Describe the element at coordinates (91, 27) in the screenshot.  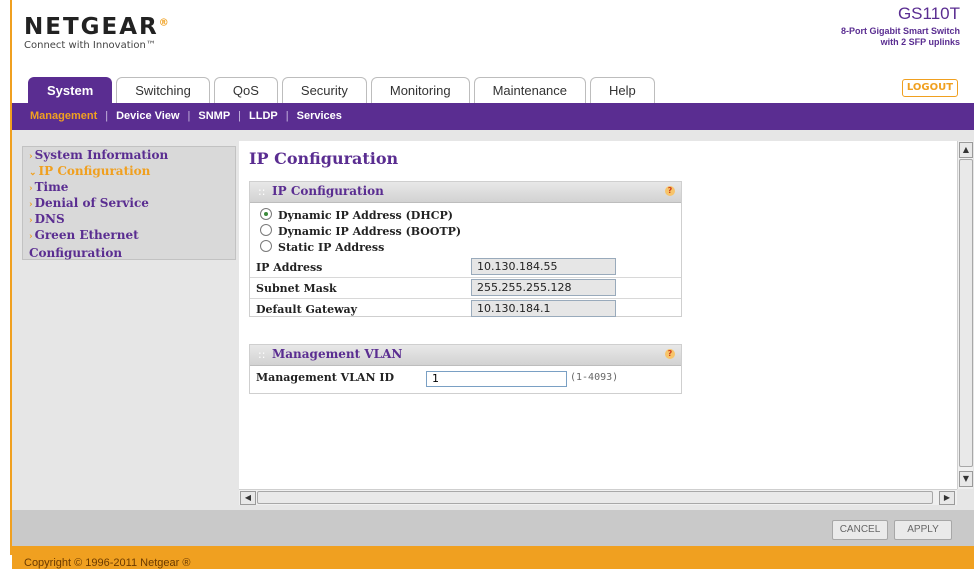
I see `logo-text: NETGEAR` at that location.